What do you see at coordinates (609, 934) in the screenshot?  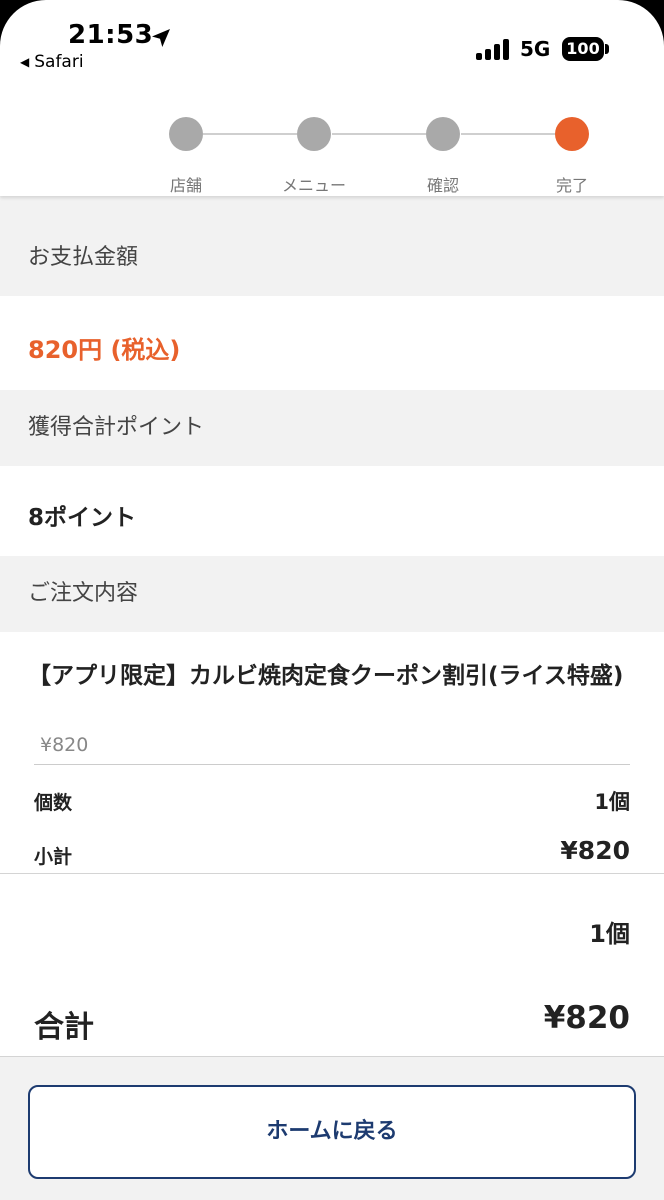 I see `total-quantity: 1個` at bounding box center [609, 934].